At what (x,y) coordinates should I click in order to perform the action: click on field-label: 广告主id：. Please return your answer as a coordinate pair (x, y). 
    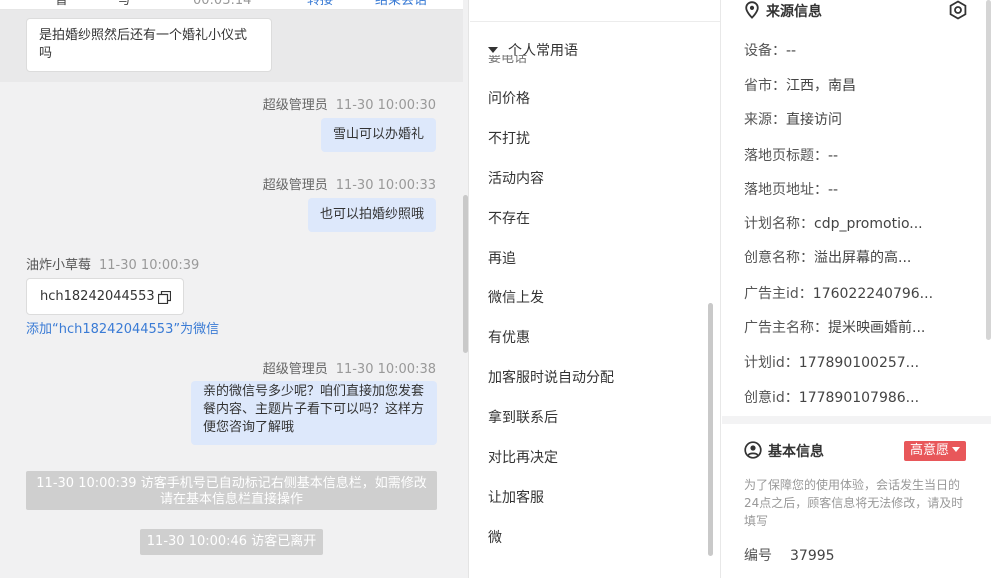
    Looking at the image, I should click on (778, 294).